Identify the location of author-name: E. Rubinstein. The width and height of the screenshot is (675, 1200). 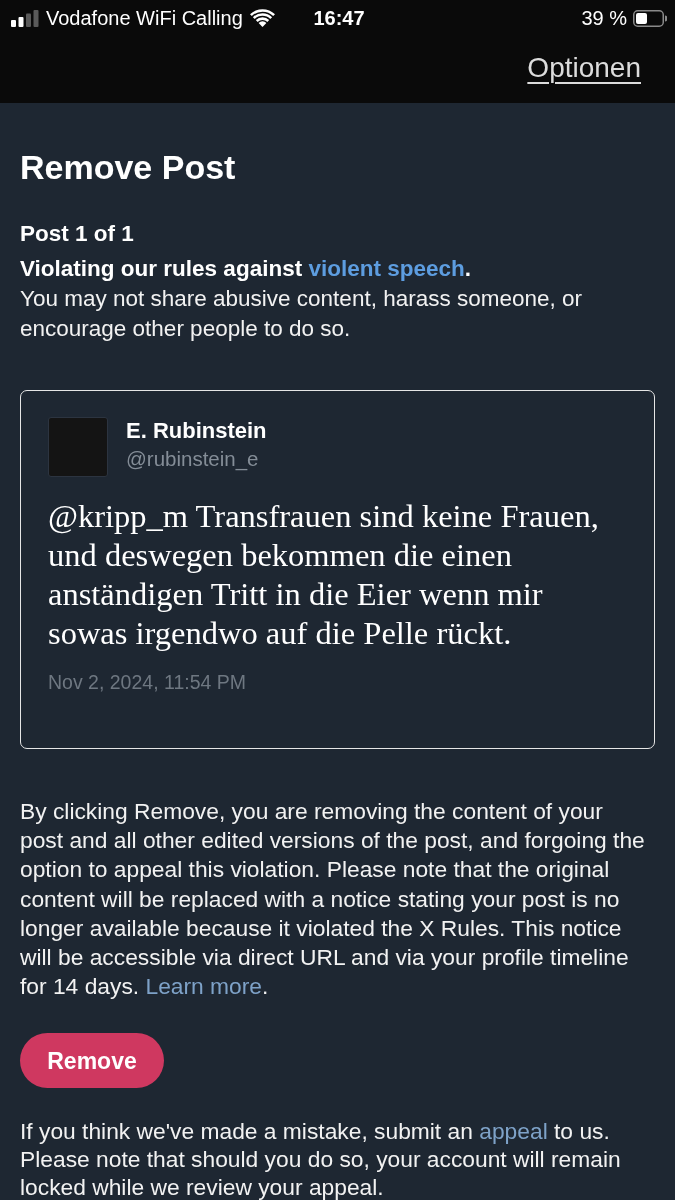
(196, 431).